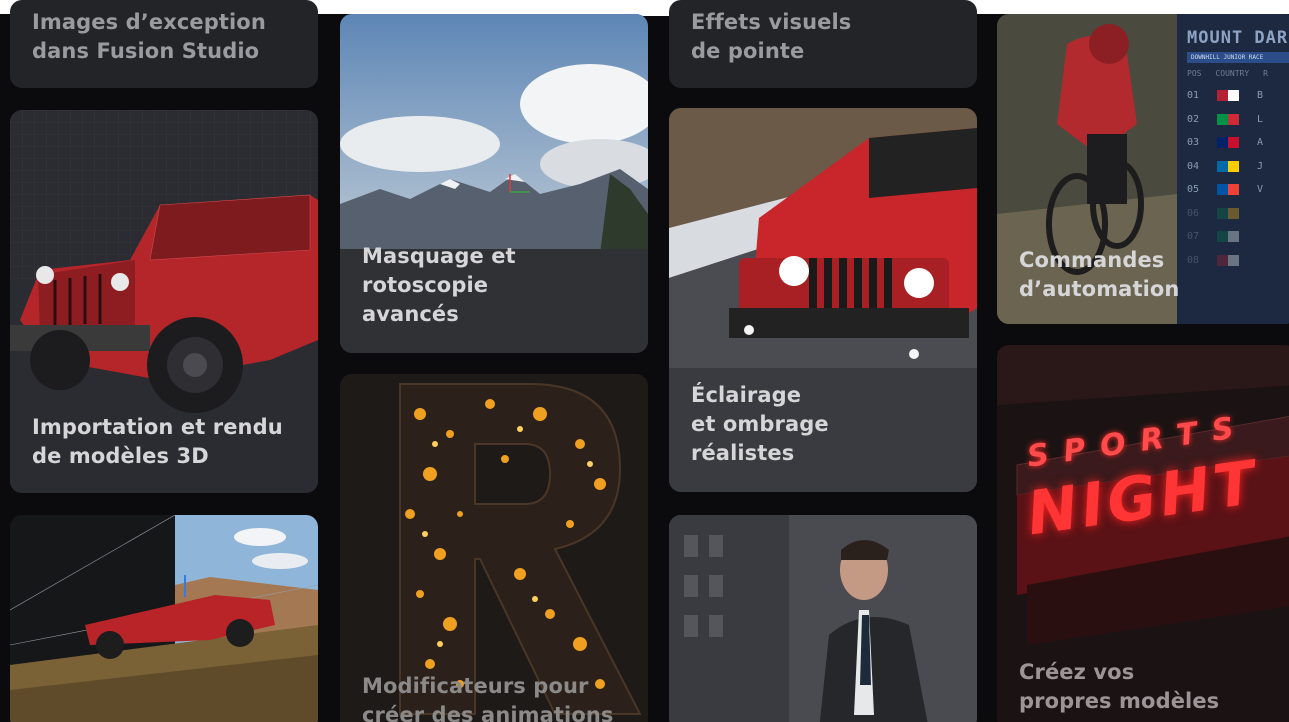 The height and width of the screenshot is (722, 1289). What do you see at coordinates (1260, 190) in the screenshot?
I see `leaderboard-row-rider: V` at bounding box center [1260, 190].